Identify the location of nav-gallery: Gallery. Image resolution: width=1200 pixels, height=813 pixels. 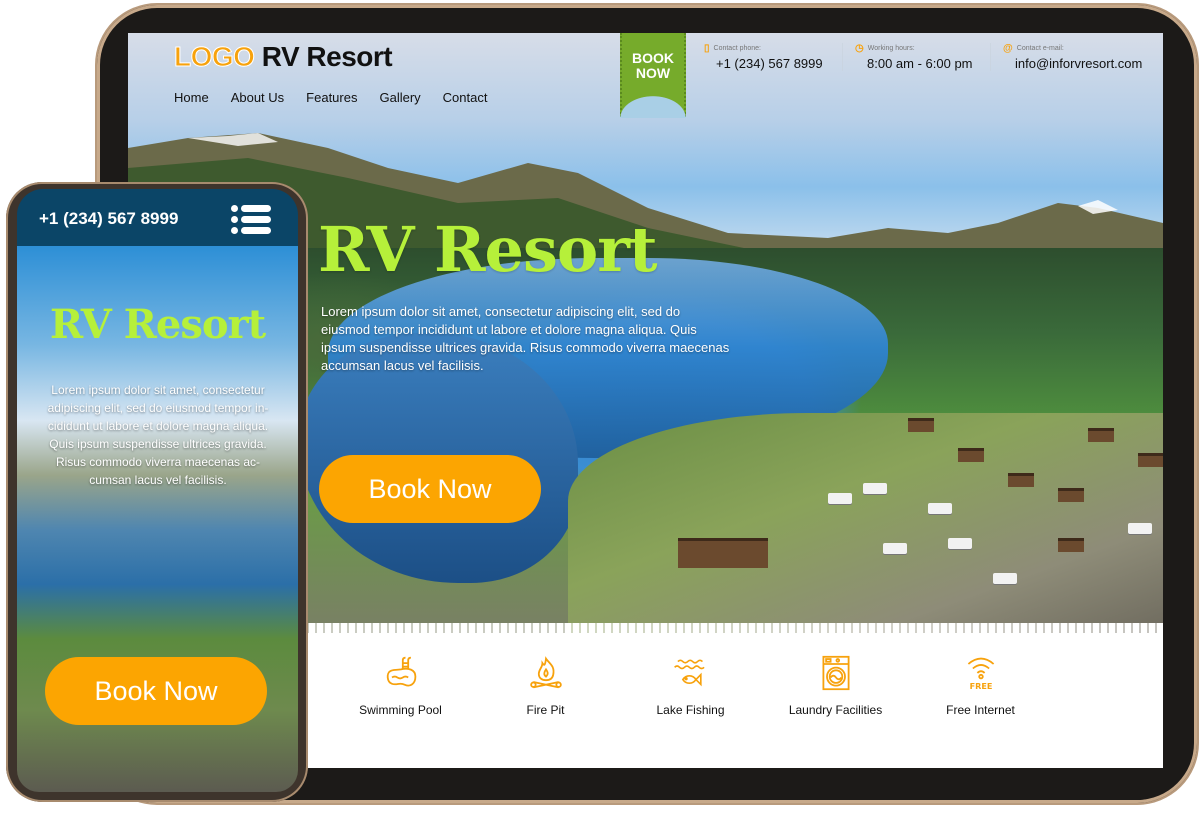
(399, 97).